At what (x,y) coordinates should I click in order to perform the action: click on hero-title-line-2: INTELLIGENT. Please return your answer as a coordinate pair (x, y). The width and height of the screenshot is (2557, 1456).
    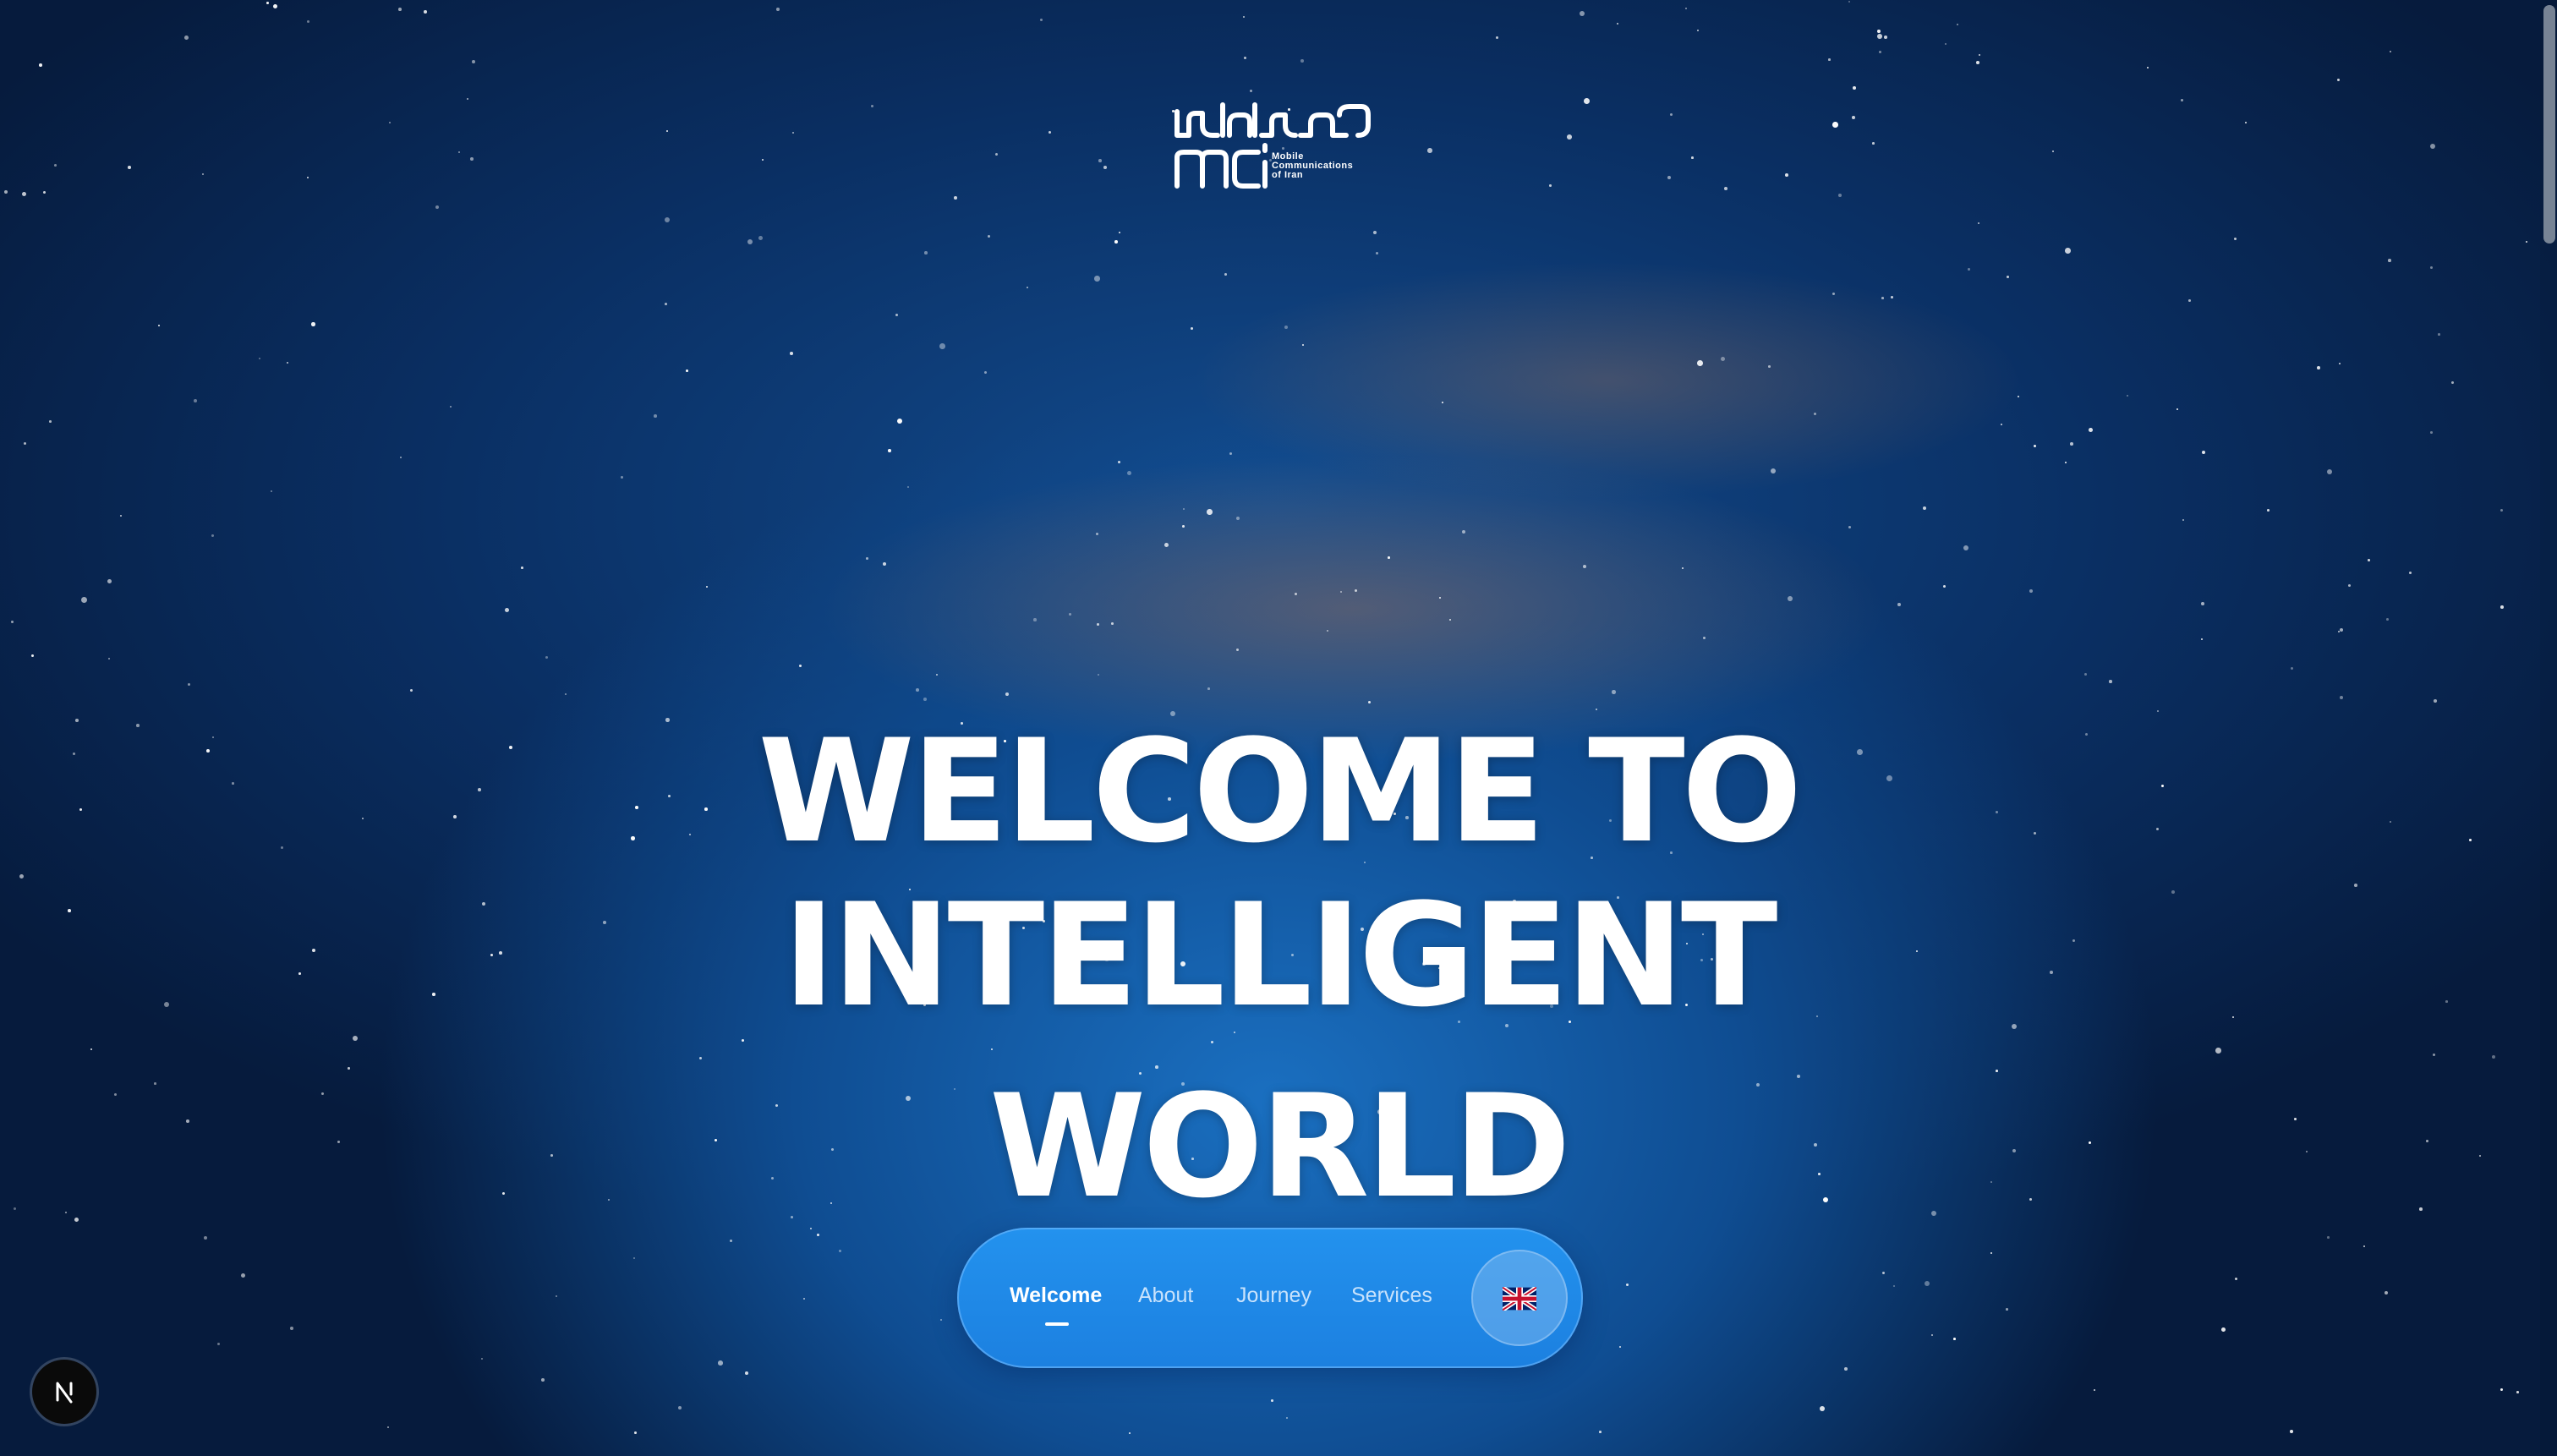
    Looking at the image, I should click on (1280, 955).